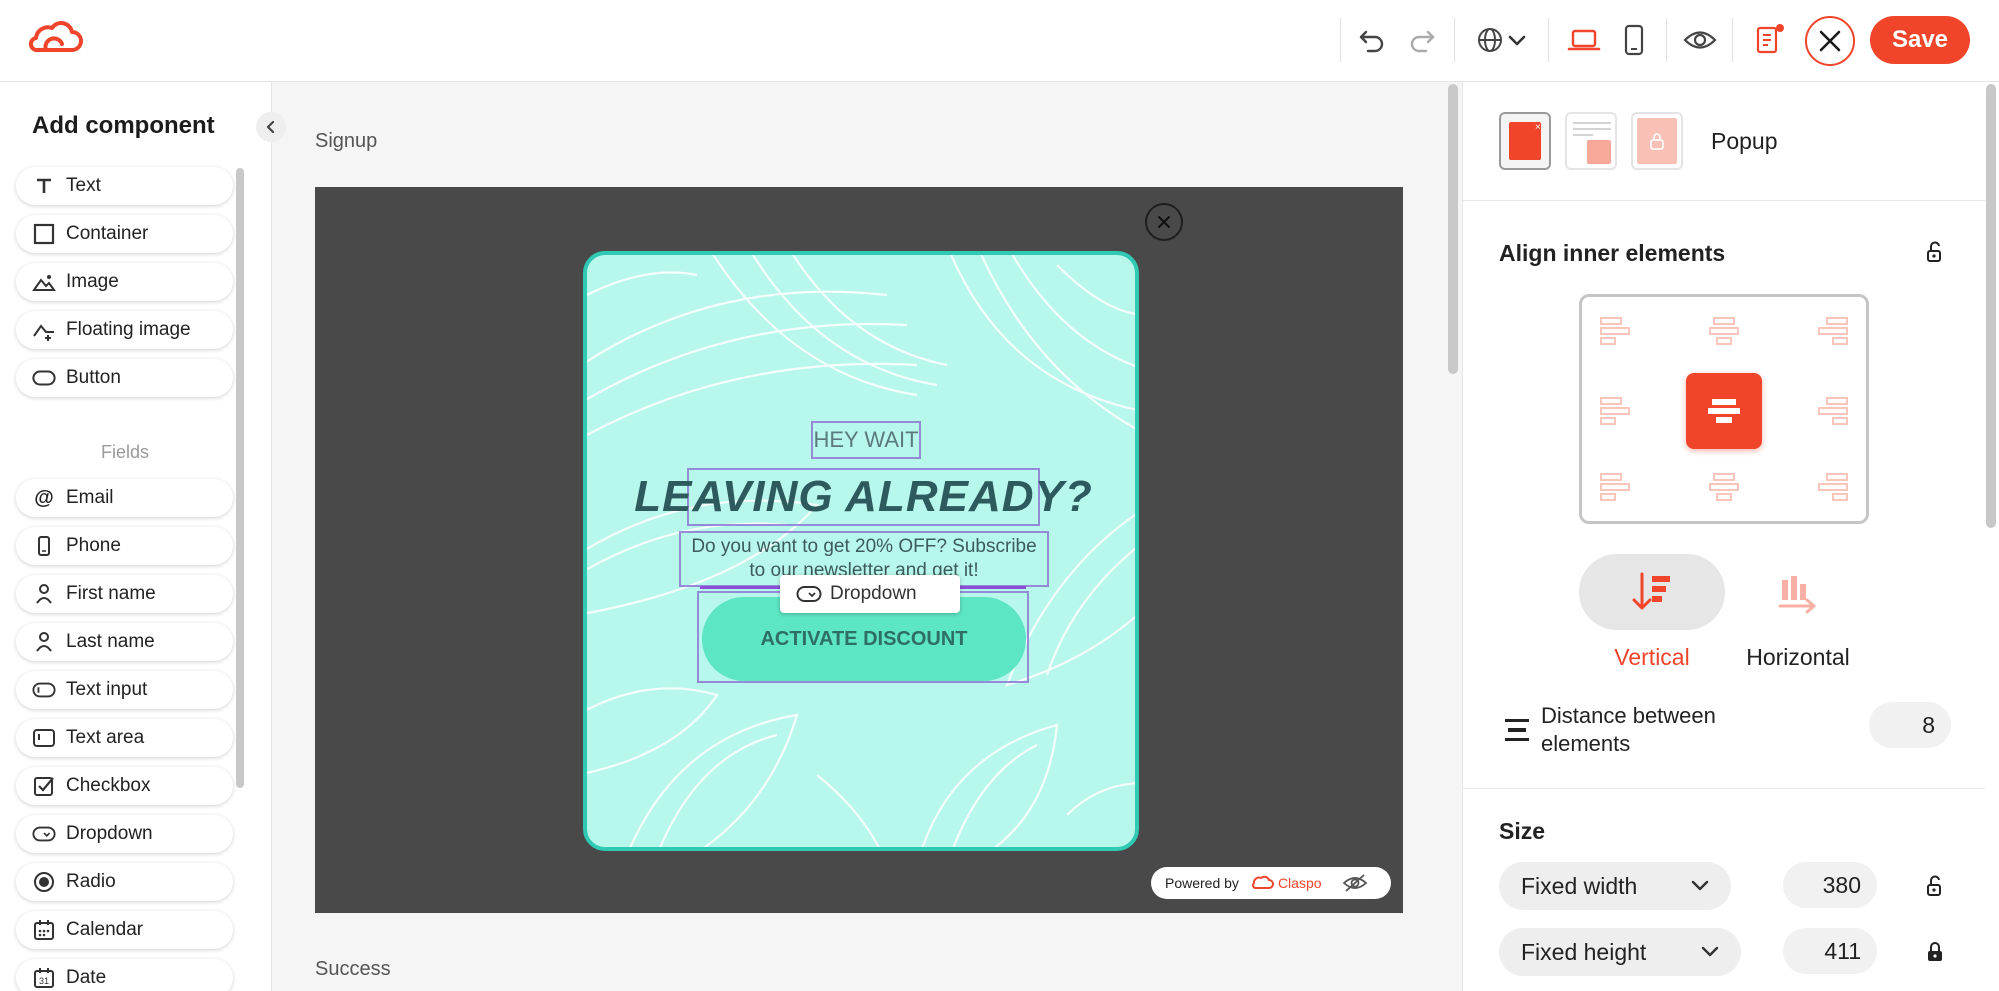 This screenshot has height=991, width=1999. I want to click on popup-kicker: HEY WAIT, so click(866, 440).